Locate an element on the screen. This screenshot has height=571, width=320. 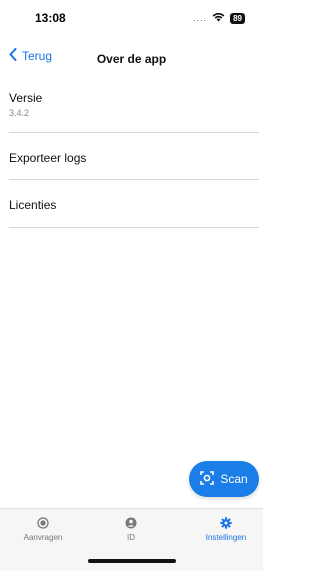
licenses-label: Licenties is located at coordinates (33, 205).